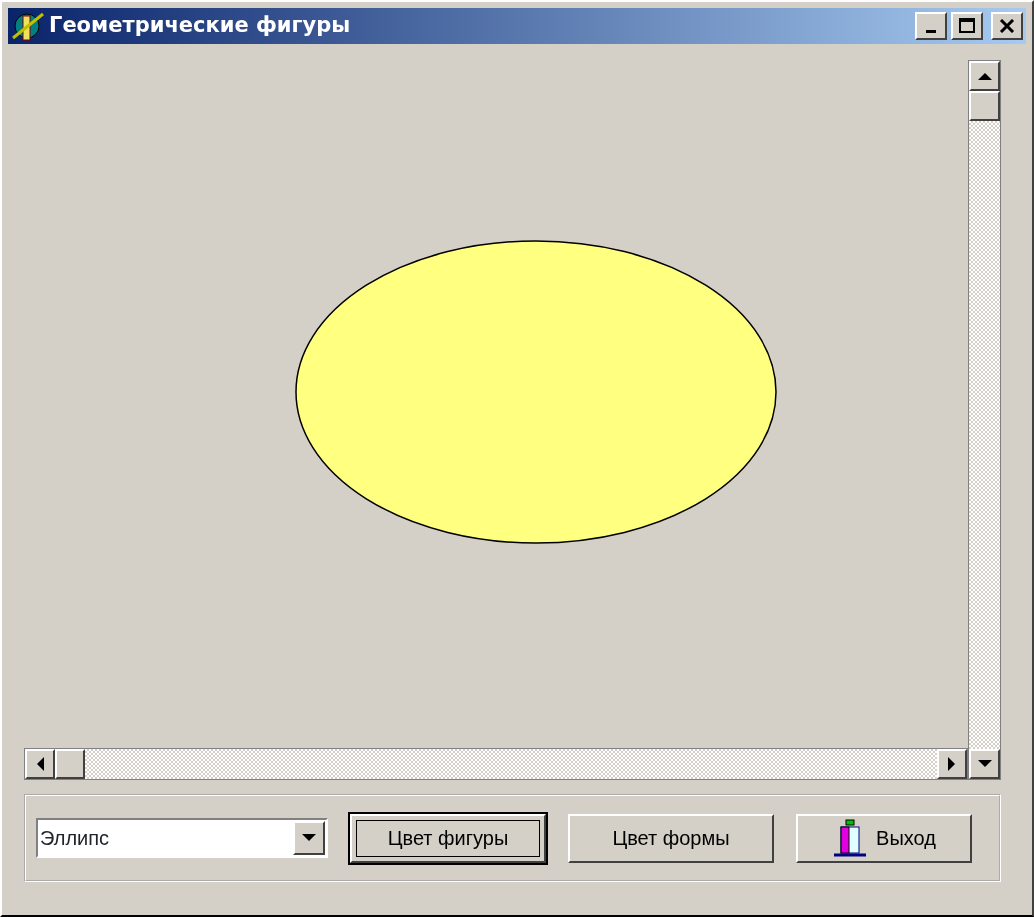 The image size is (1034, 917). Describe the element at coordinates (671, 838) in the screenshot. I see `color-button: Цвет формы` at that location.